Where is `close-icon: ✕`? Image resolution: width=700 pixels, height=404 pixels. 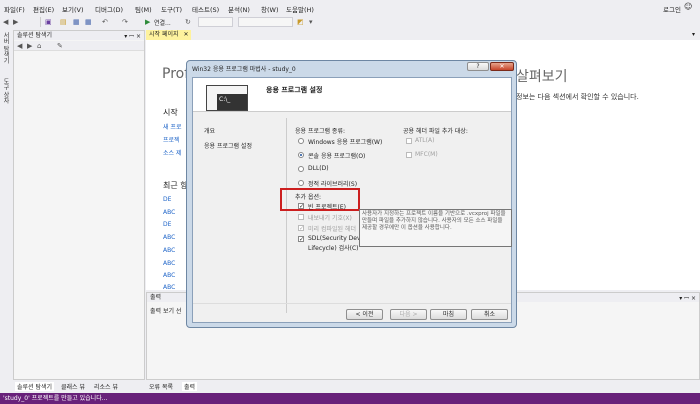
close-icon: ✕ is located at coordinates (184, 34).